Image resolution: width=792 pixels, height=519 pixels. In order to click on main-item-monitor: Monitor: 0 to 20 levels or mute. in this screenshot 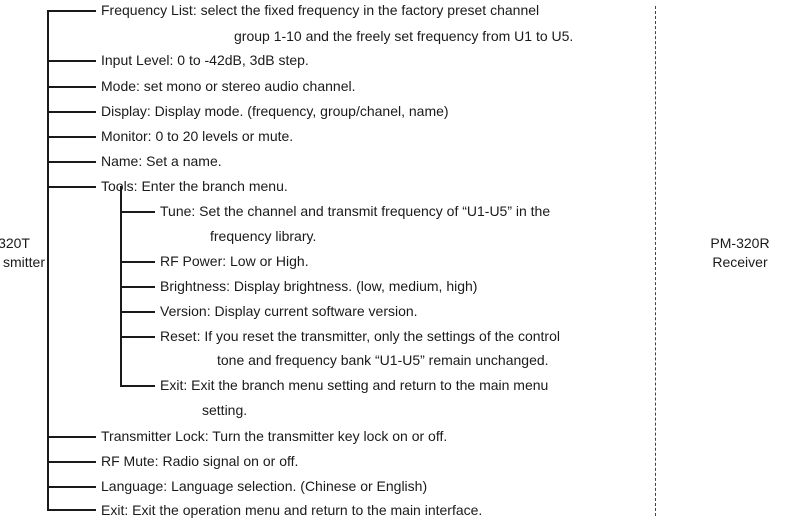, I will do `click(197, 136)`.